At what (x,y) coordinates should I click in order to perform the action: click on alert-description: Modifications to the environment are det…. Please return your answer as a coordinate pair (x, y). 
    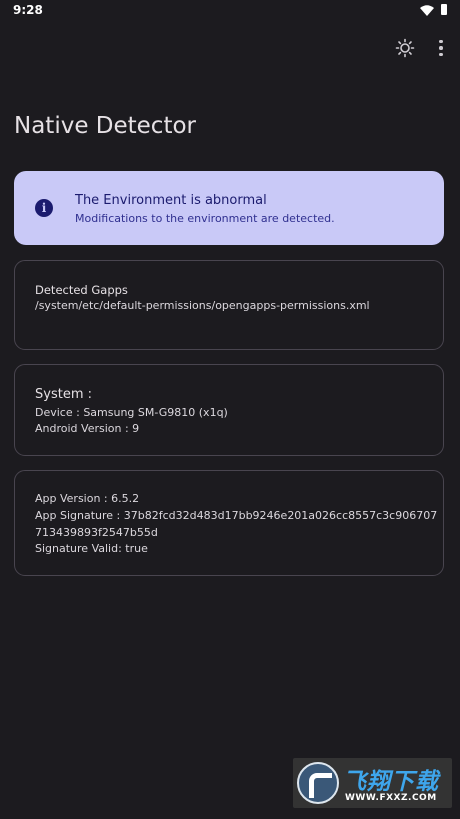
    Looking at the image, I should click on (205, 218).